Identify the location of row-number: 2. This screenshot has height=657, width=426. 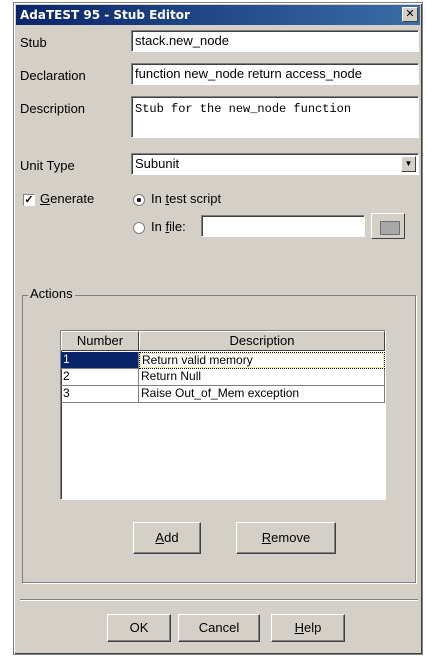
(100, 377).